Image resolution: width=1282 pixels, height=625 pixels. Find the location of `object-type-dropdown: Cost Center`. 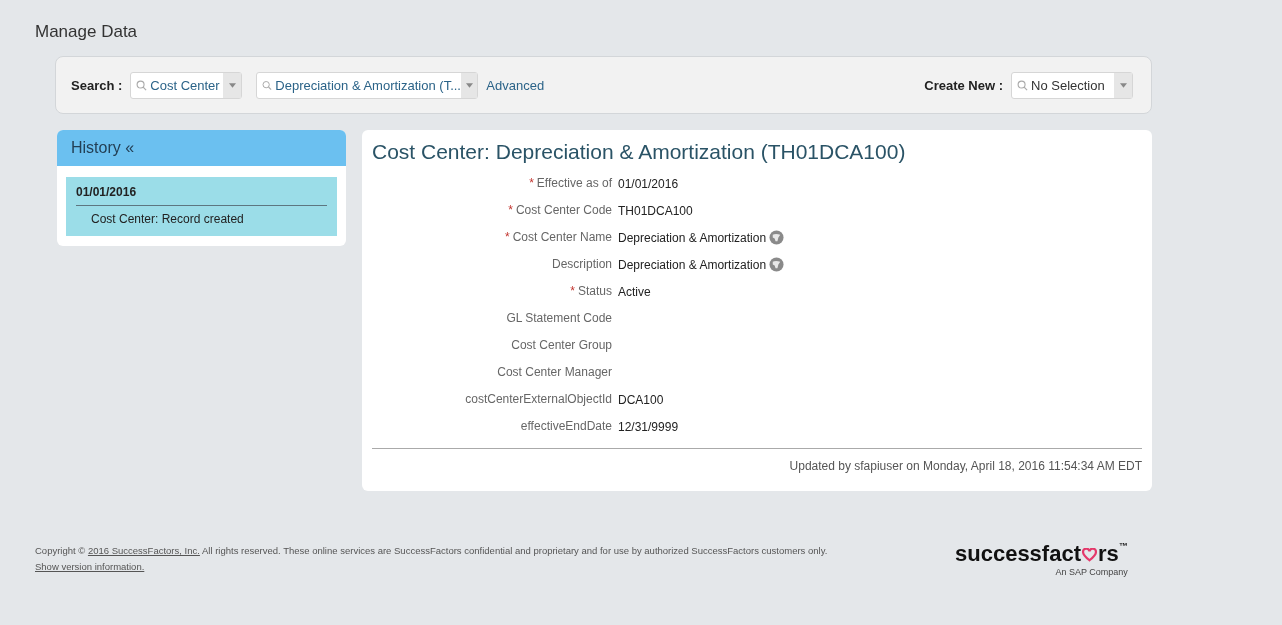

object-type-dropdown: Cost Center is located at coordinates (186, 85).